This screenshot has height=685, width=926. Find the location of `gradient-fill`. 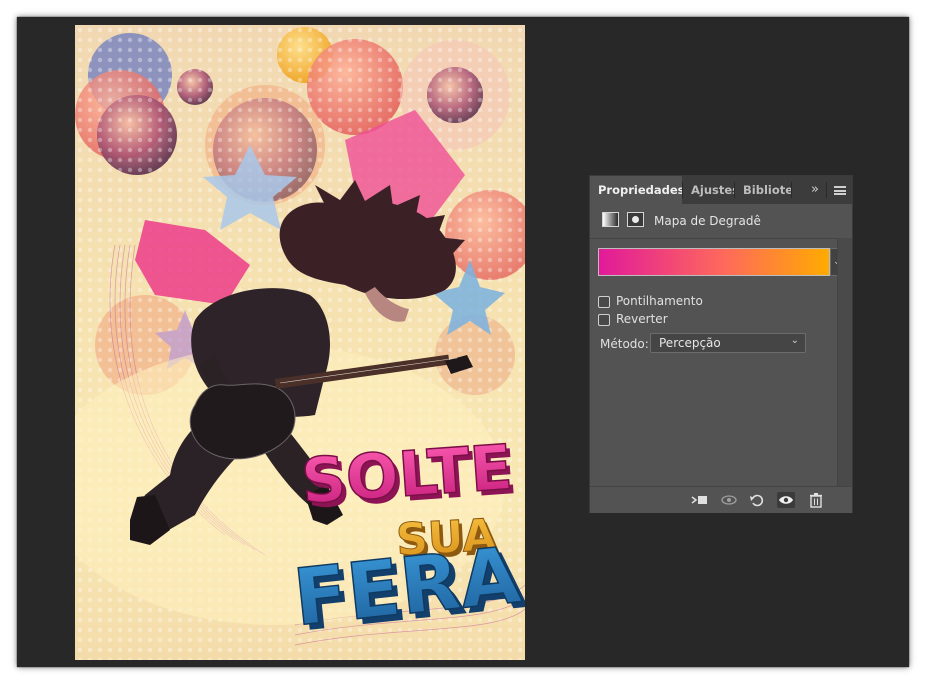

gradient-fill is located at coordinates (714, 262).